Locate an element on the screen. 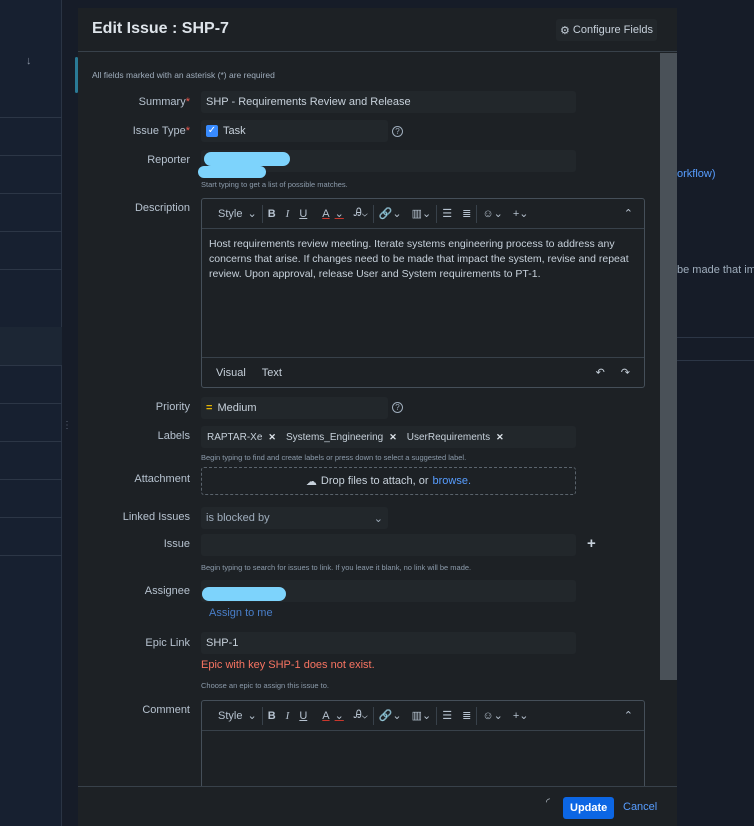  description-label: Description is located at coordinates (162, 208).